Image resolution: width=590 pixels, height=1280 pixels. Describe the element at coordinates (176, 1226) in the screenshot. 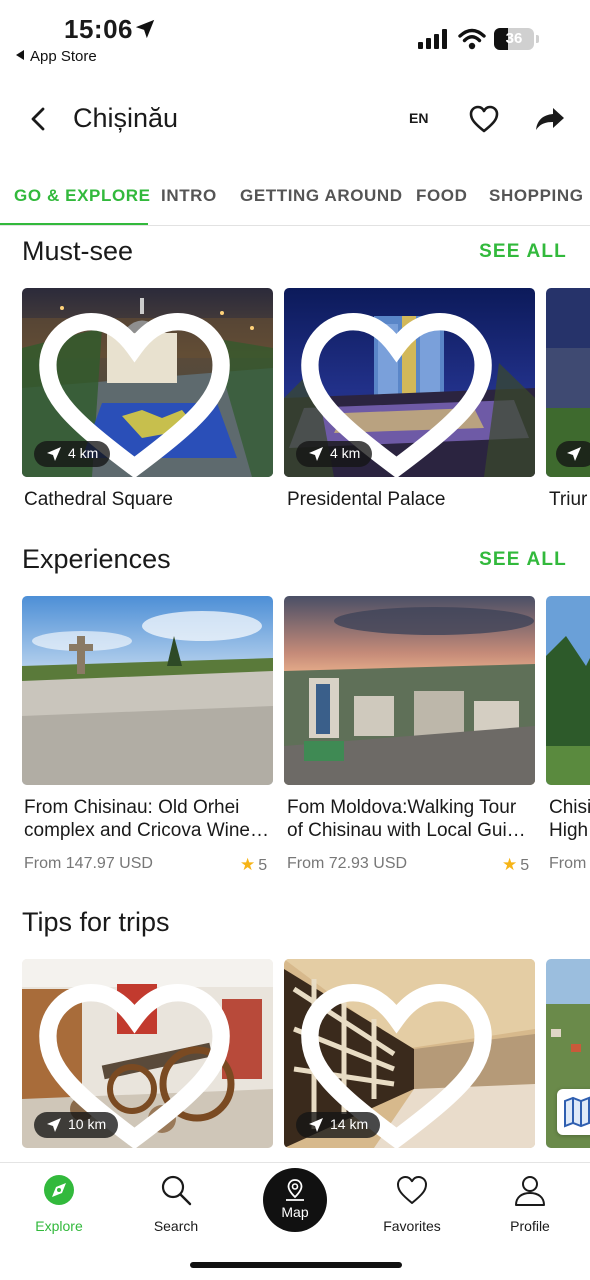

I see `nav-label: Search` at that location.